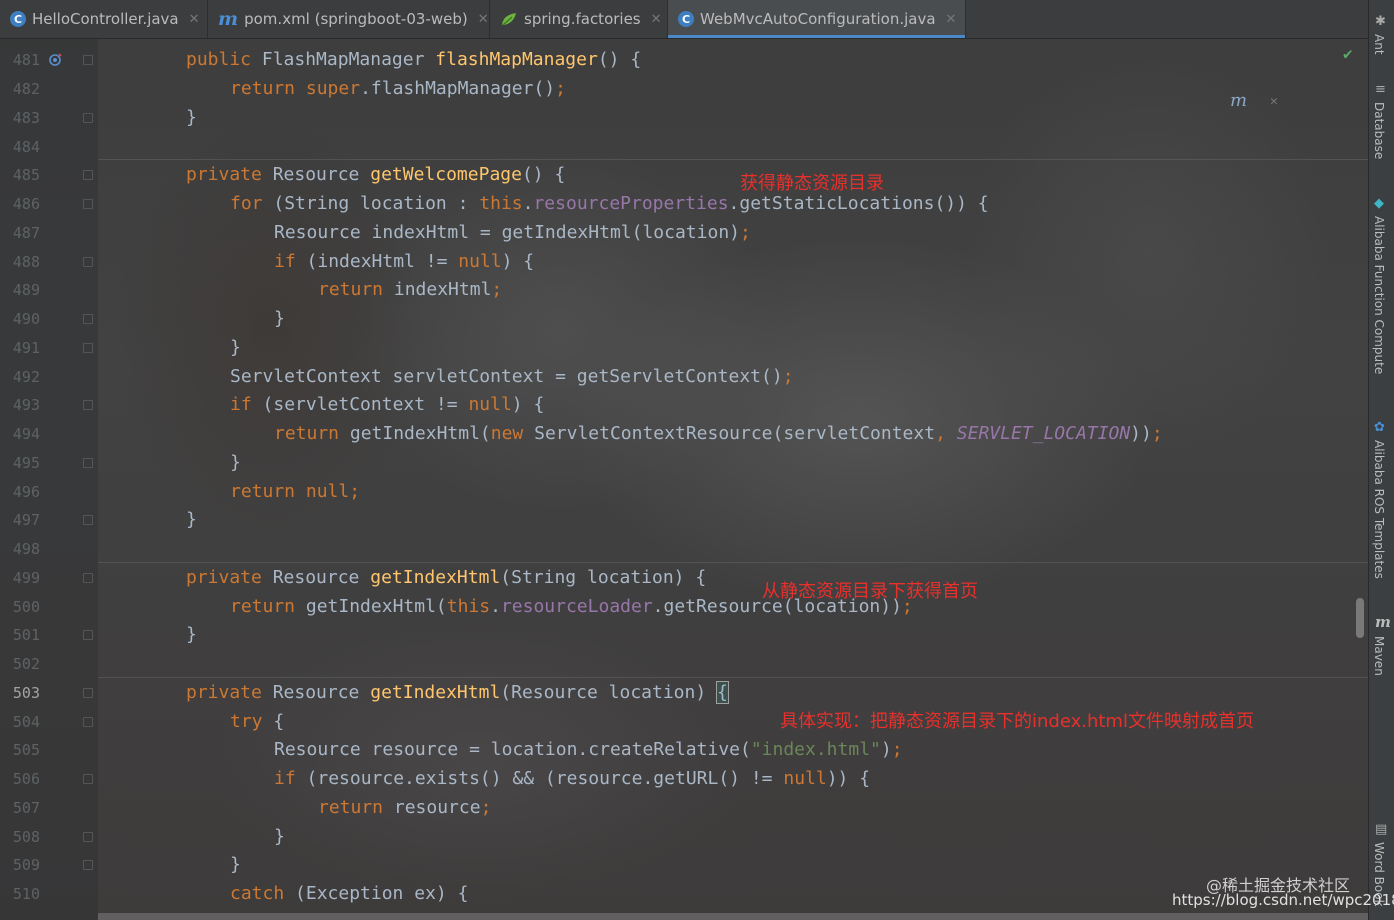 The image size is (1394, 920). I want to click on line-number: 482, so click(26, 89).